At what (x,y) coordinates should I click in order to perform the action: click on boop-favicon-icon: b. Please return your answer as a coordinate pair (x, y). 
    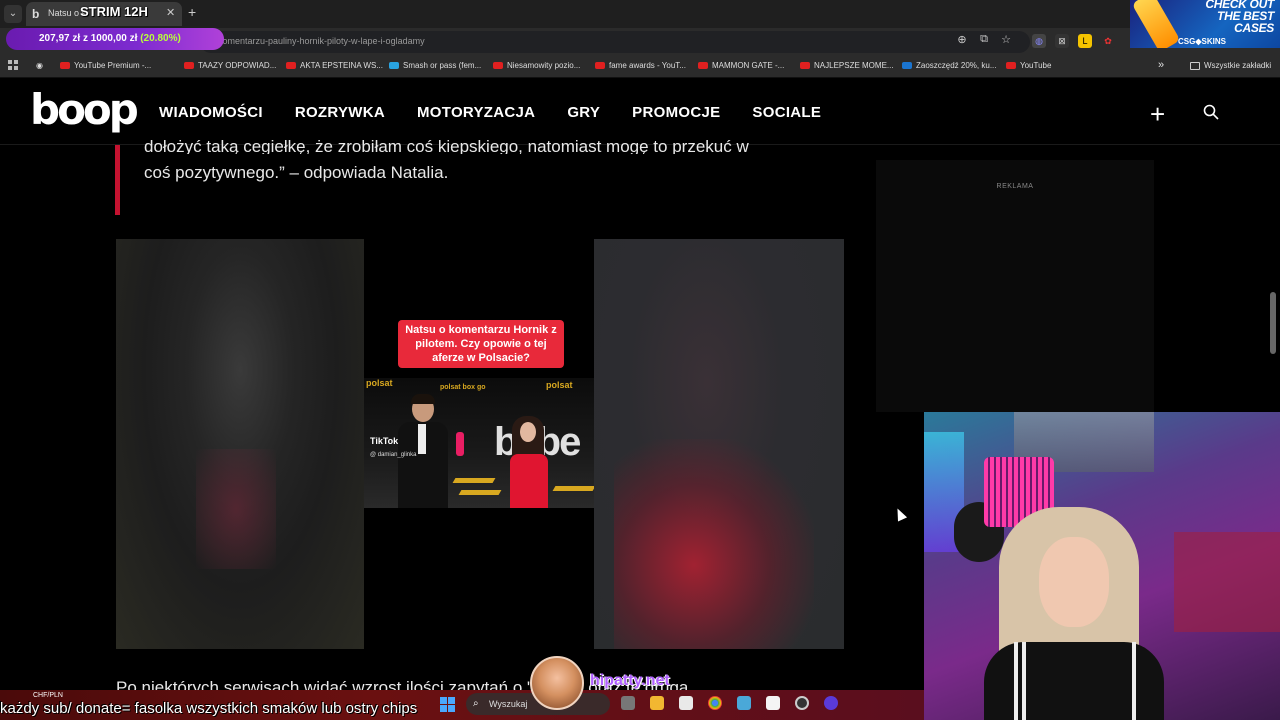
    Looking at the image, I should click on (36, 14).